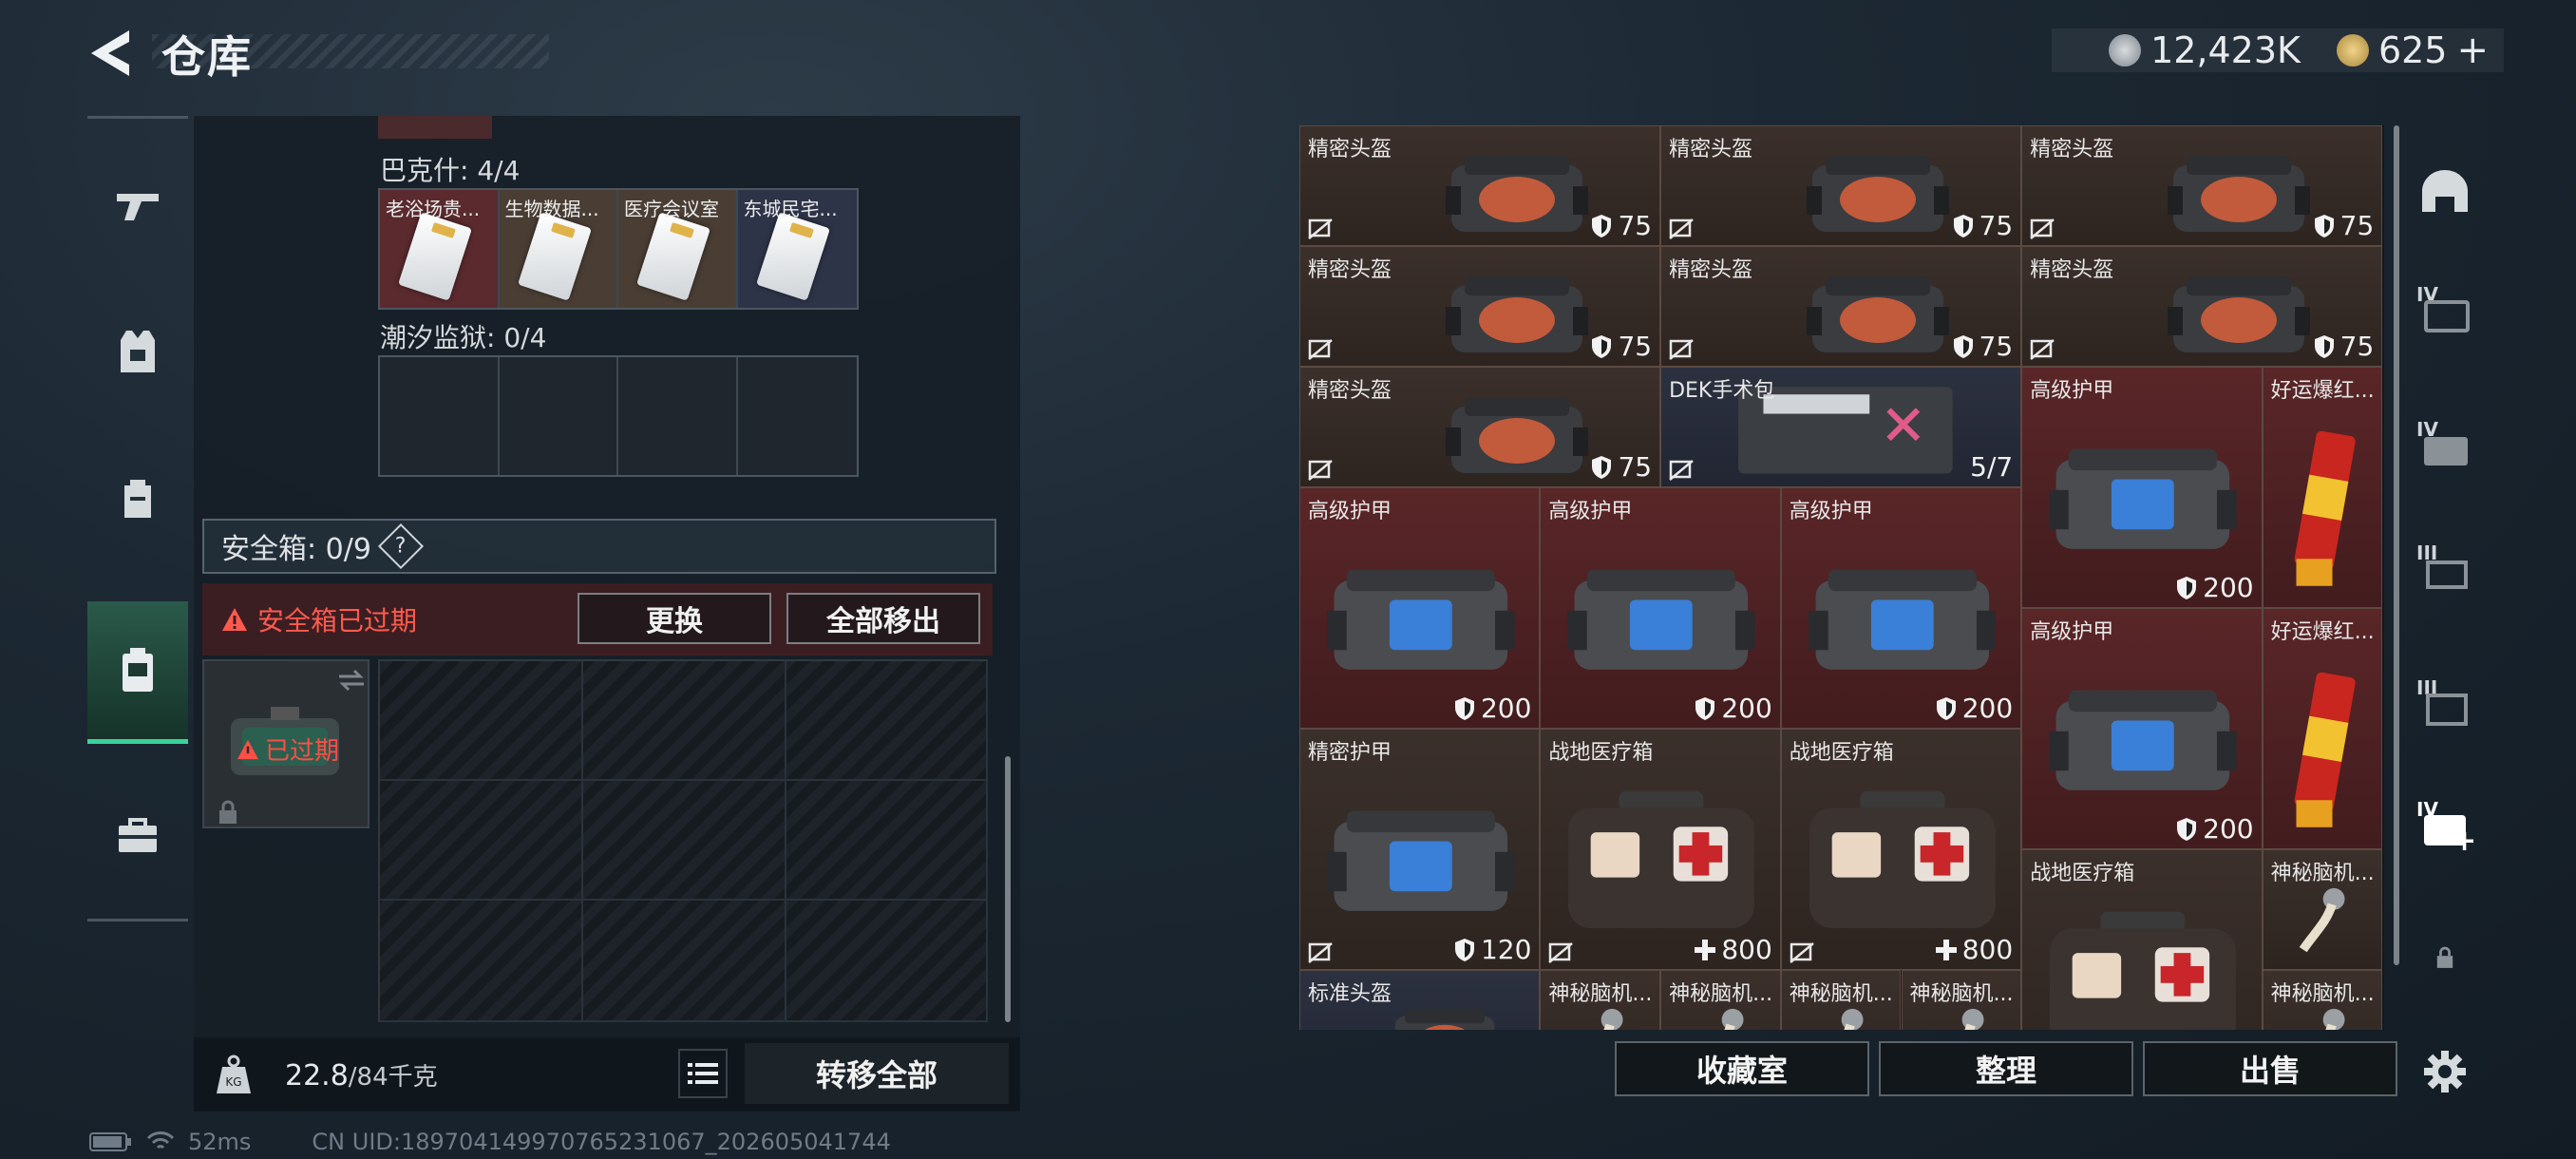 The image size is (2576, 1159). What do you see at coordinates (2006, 1068) in the screenshot?
I see `organize-button: 整理` at bounding box center [2006, 1068].